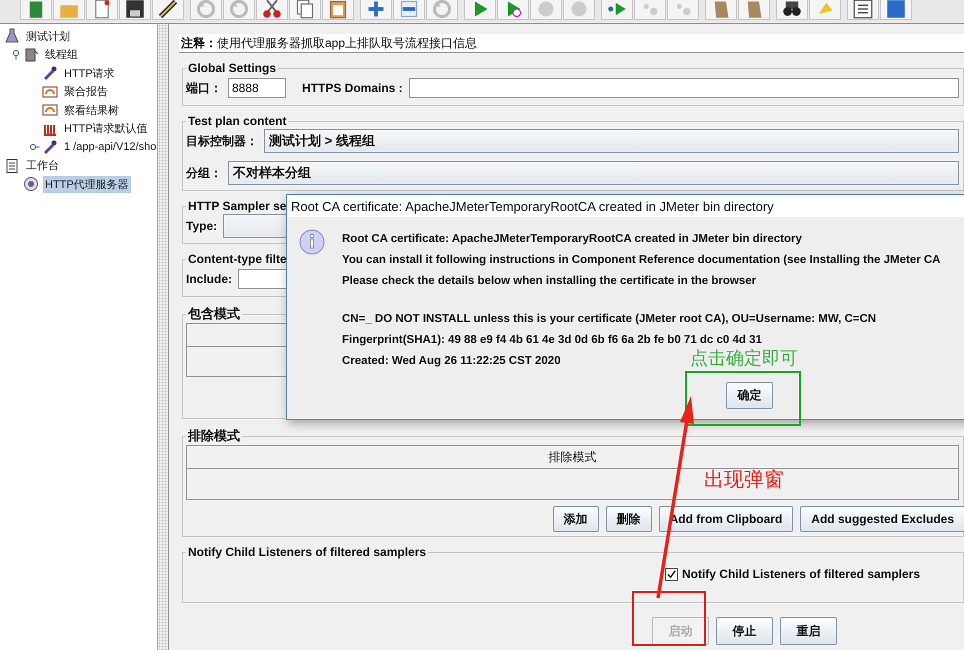 The image size is (964, 650). Describe the element at coordinates (109, 147) in the screenshot. I see `tree-item: 1 /app-api/V12/sho` at that location.